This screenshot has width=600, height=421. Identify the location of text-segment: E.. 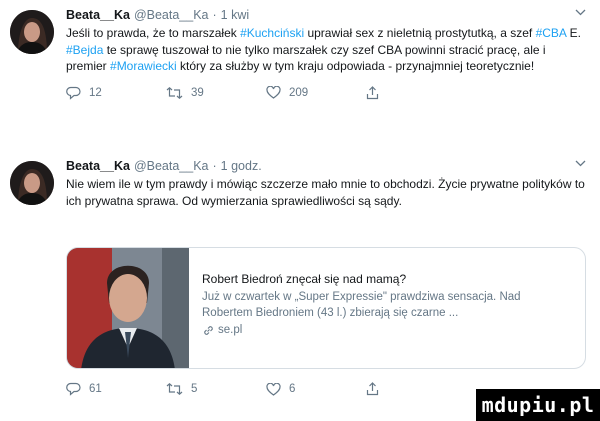
(573, 33).